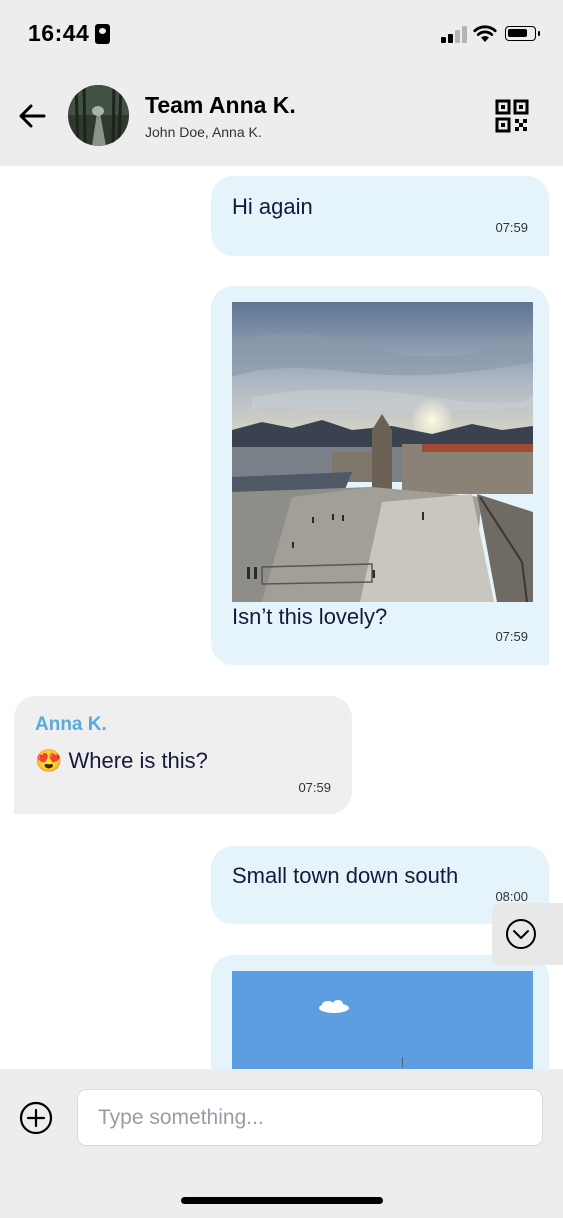 The image size is (563, 1218). Describe the element at coordinates (522, 33) in the screenshot. I see `battery-icon` at that location.